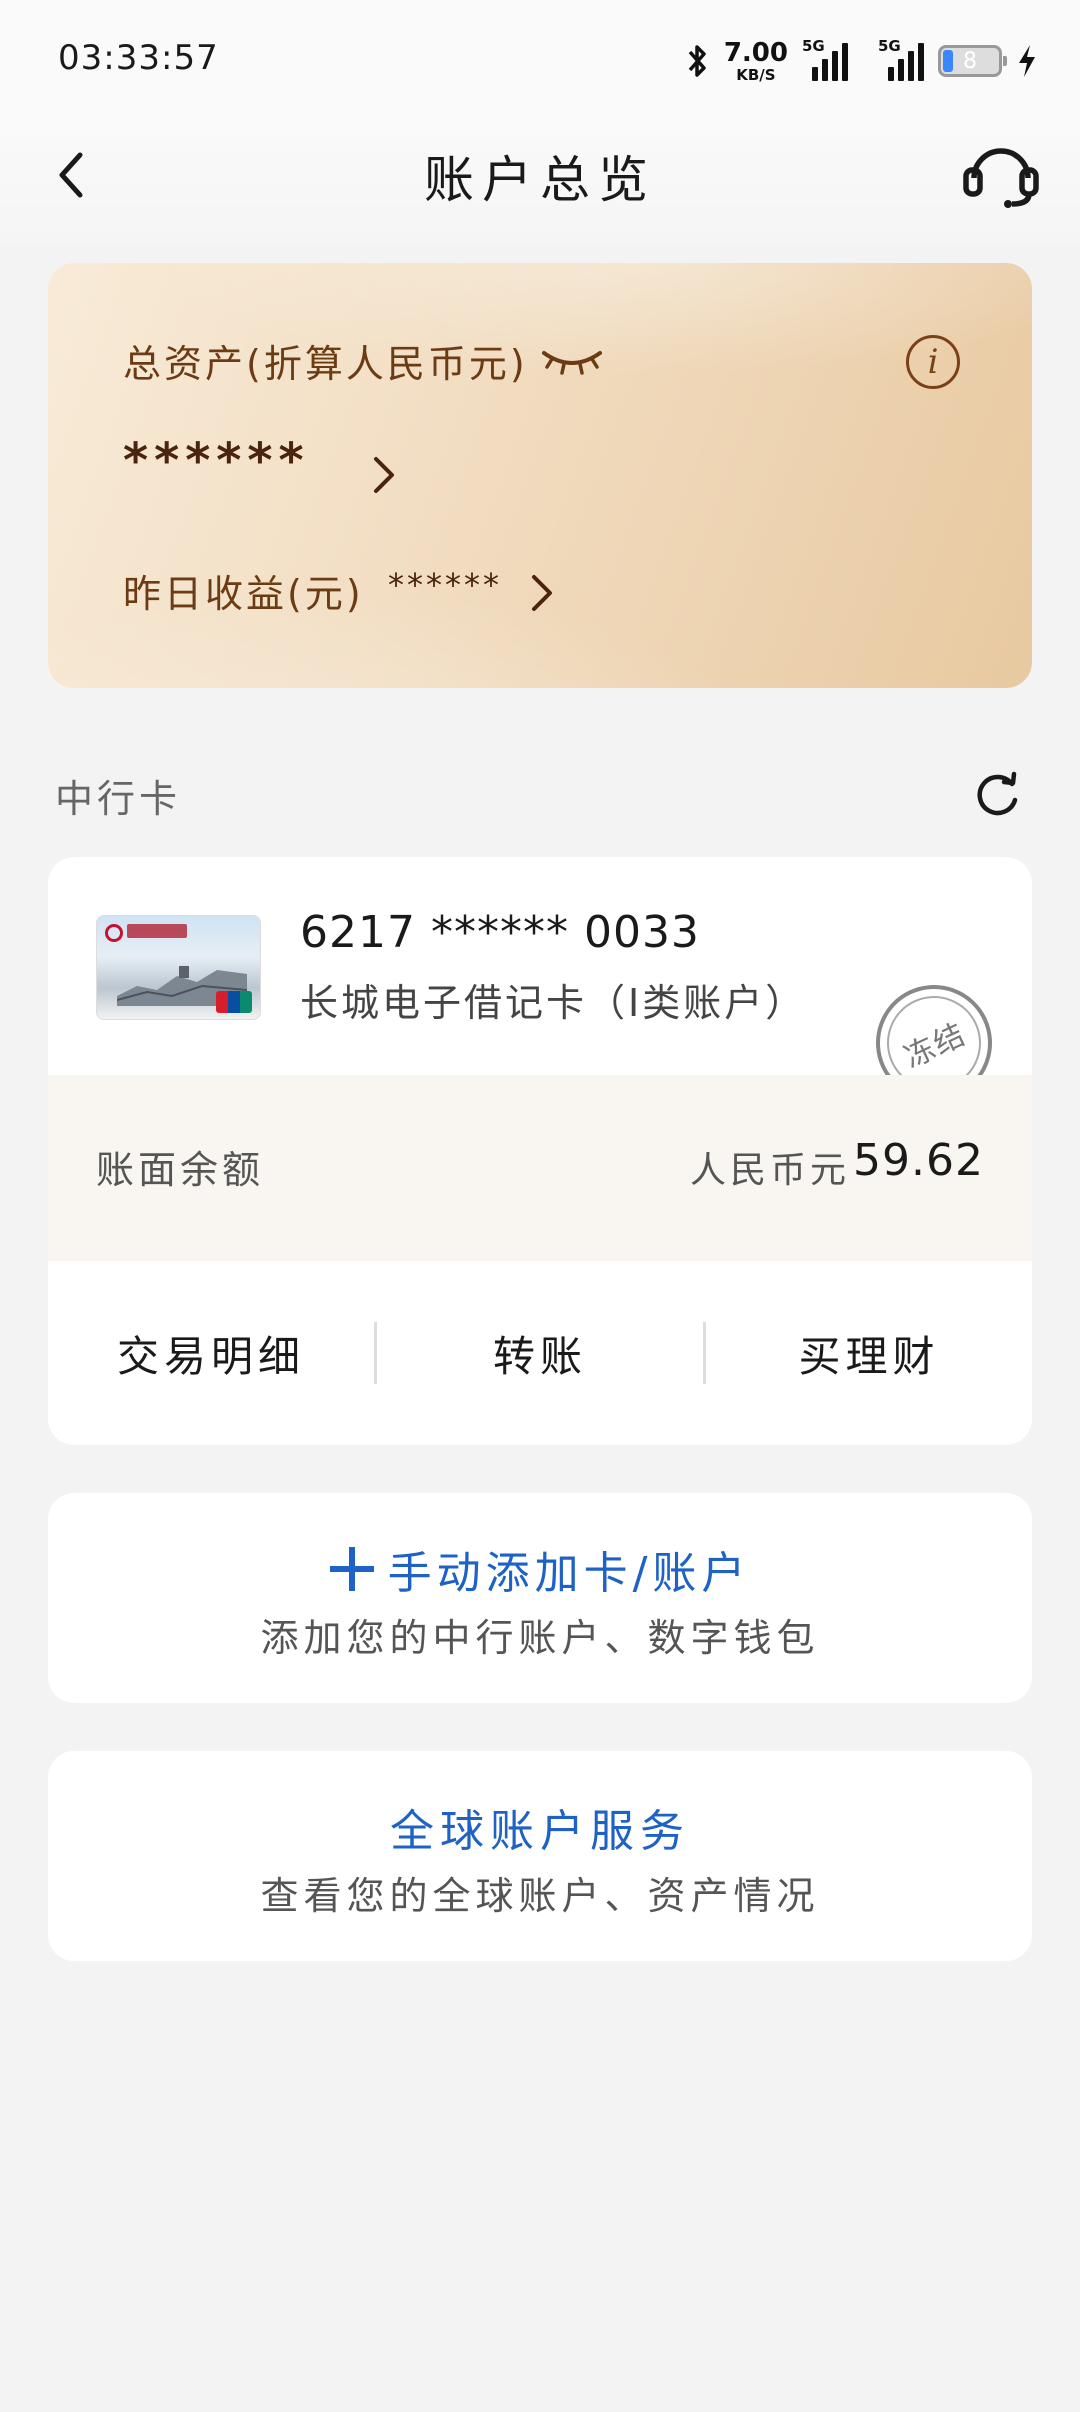  What do you see at coordinates (1027, 61) in the screenshot?
I see `charging-icon` at bounding box center [1027, 61].